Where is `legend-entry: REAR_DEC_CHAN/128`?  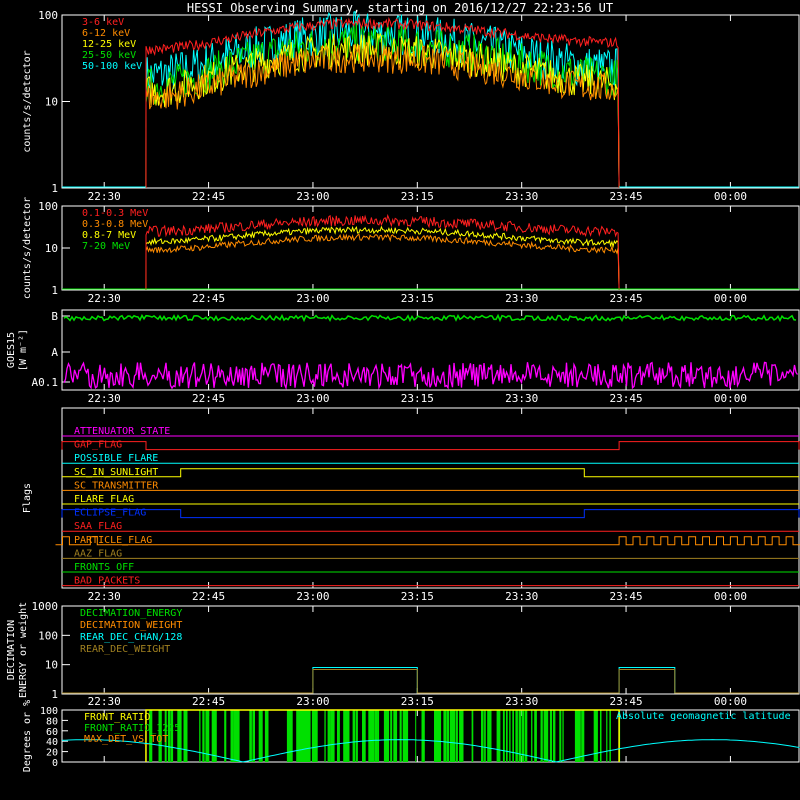 legend-entry: REAR_DEC_CHAN/128 is located at coordinates (131, 637).